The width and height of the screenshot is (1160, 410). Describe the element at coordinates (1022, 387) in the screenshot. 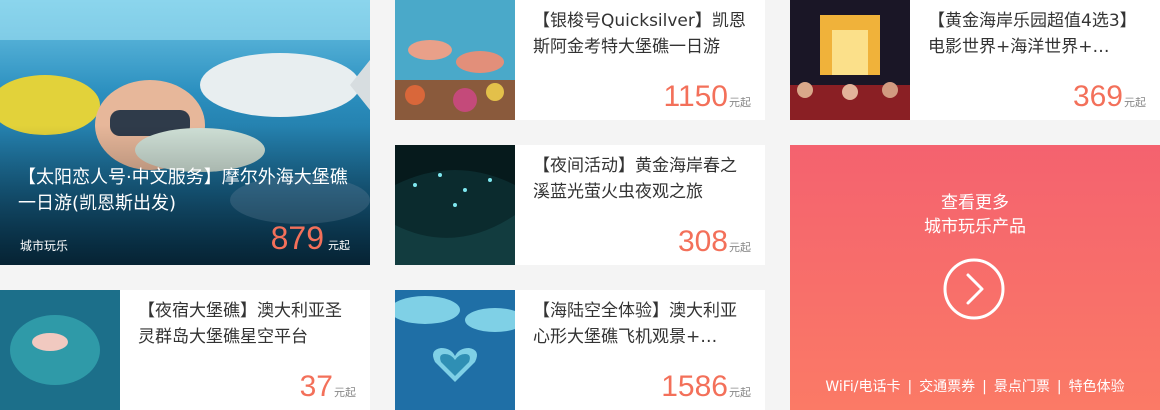

I see `link-attraction-tickets: 景点门票` at that location.